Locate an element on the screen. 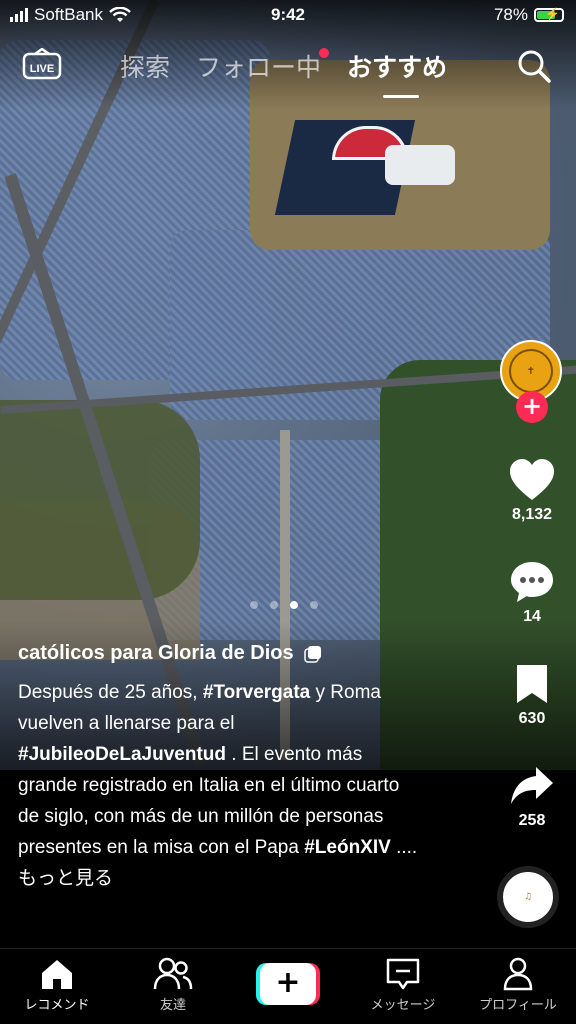 The image size is (576, 1024). heart-icon is located at coordinates (532, 479).